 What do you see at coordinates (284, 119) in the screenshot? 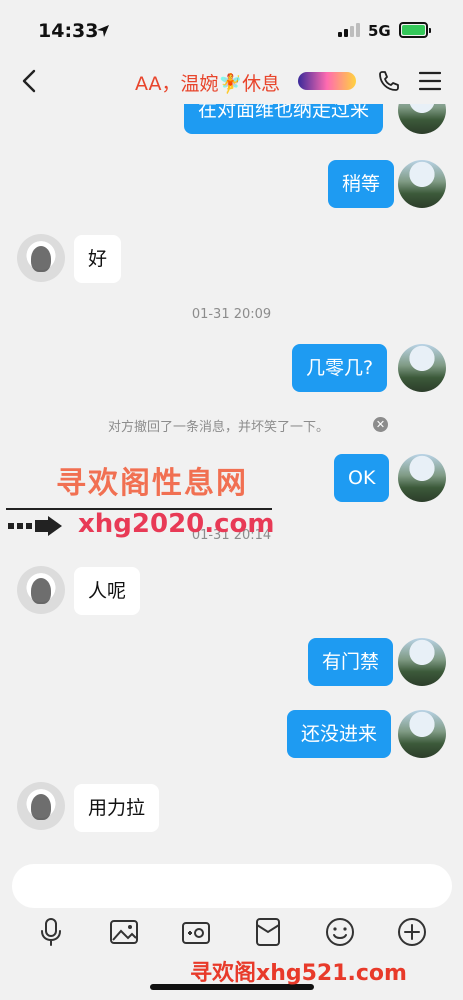
I see `message-bubble-self: 在对面维也纳走过来` at bounding box center [284, 119].